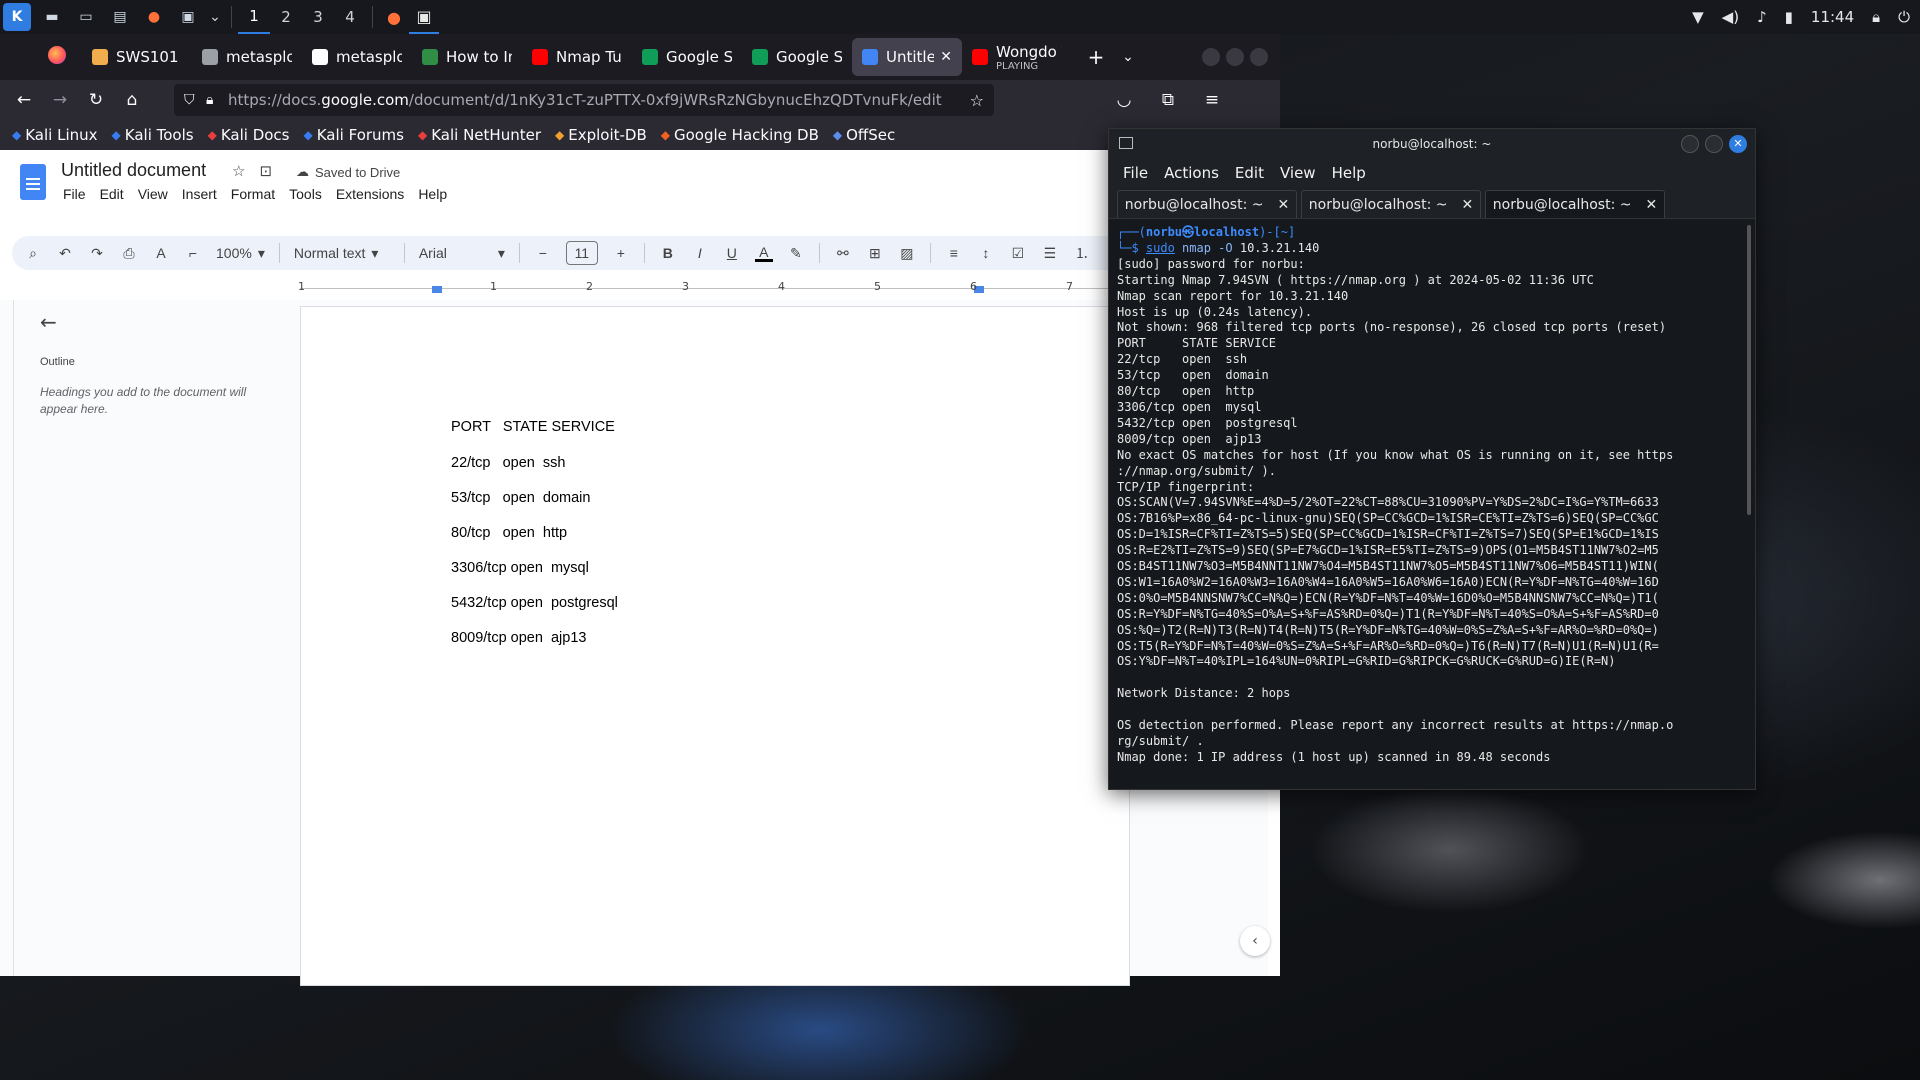 This screenshot has height=1080, width=1920. What do you see at coordinates (437, 289) in the screenshot?
I see `ruler-left-indent-marker` at bounding box center [437, 289].